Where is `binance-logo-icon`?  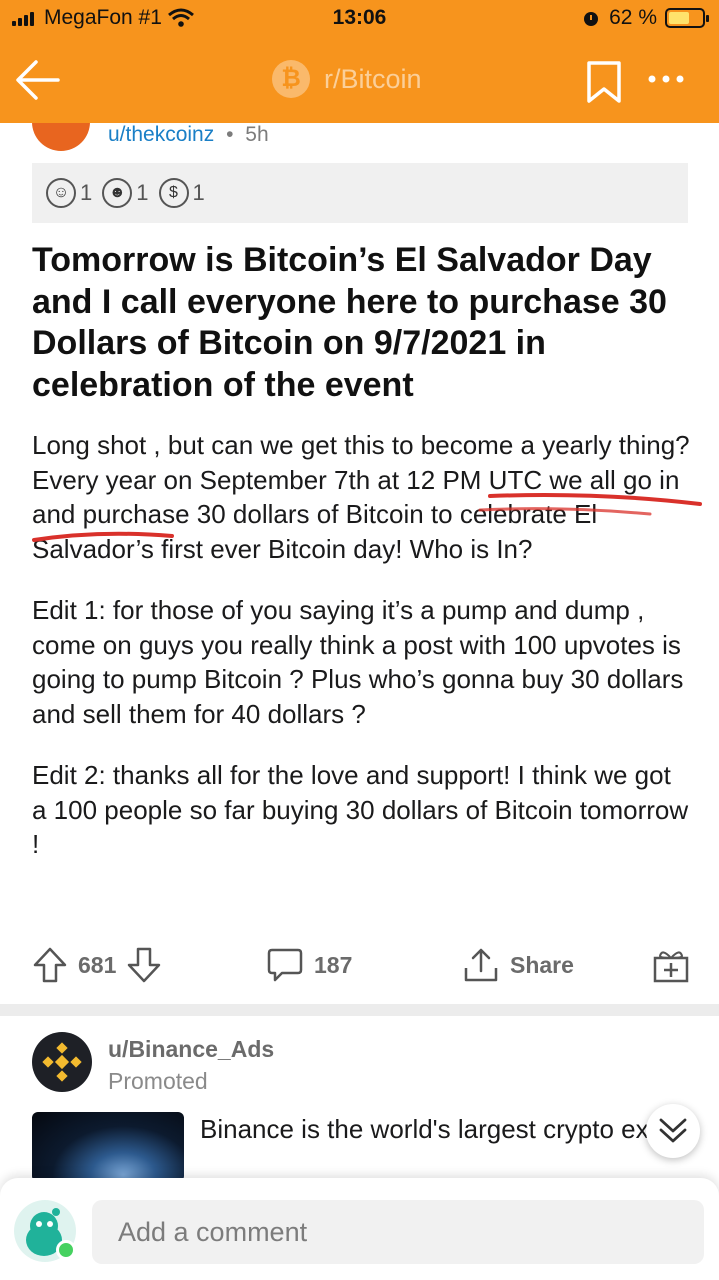
binance-logo-icon is located at coordinates (62, 1062).